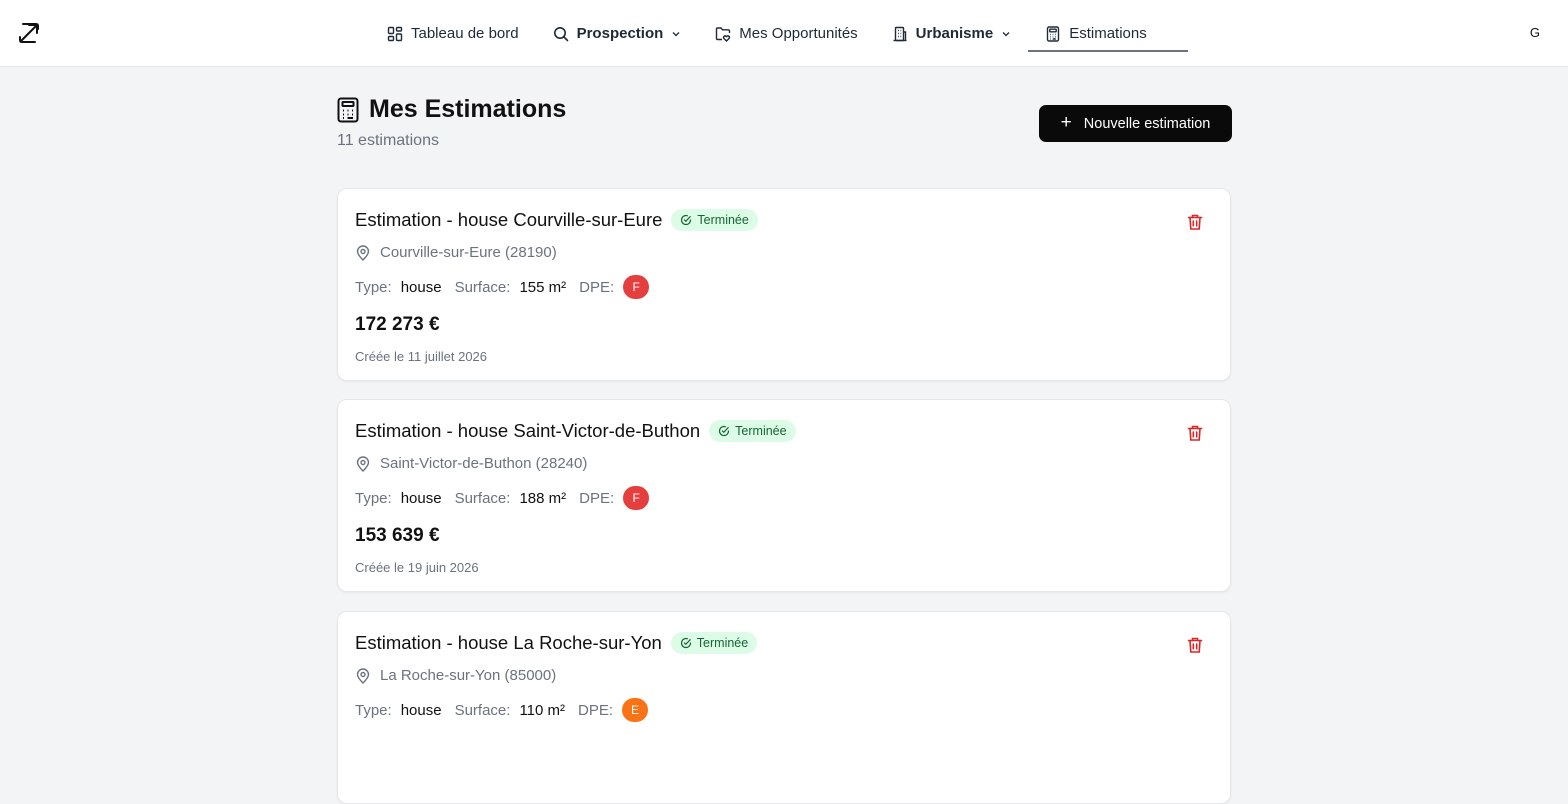 The width and height of the screenshot is (1568, 804). Describe the element at coordinates (723, 34) in the screenshot. I see `folder-heart-icon` at that location.